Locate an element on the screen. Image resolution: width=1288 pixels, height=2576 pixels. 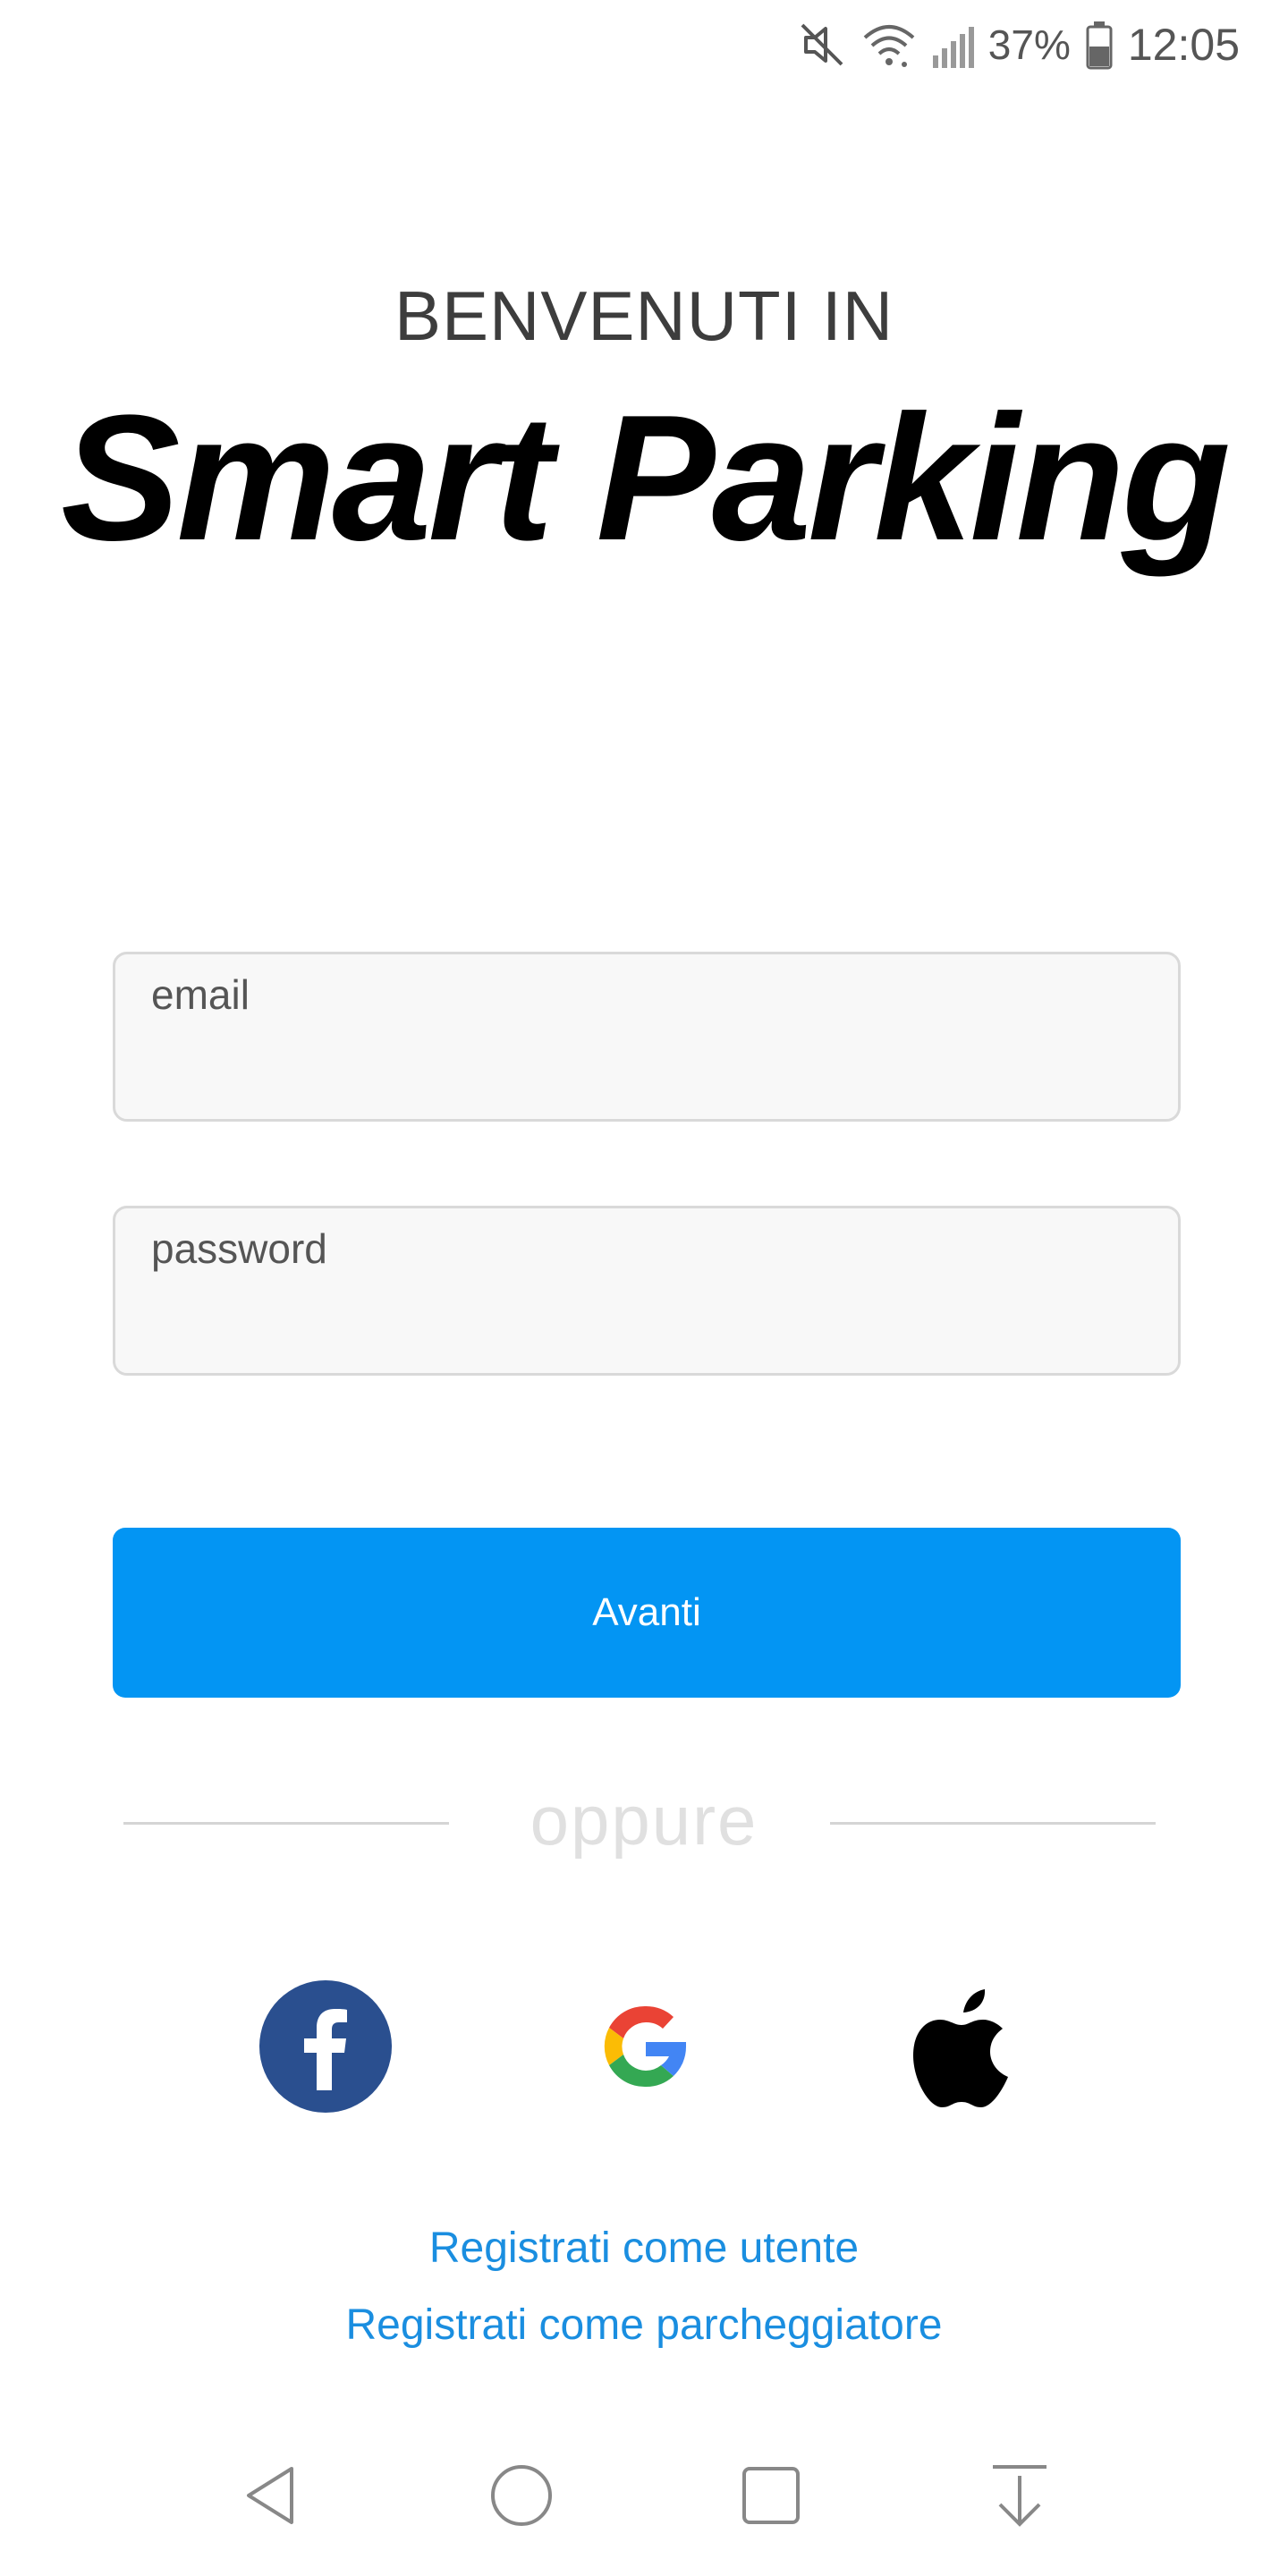
wifi-icon is located at coordinates (889, 45).